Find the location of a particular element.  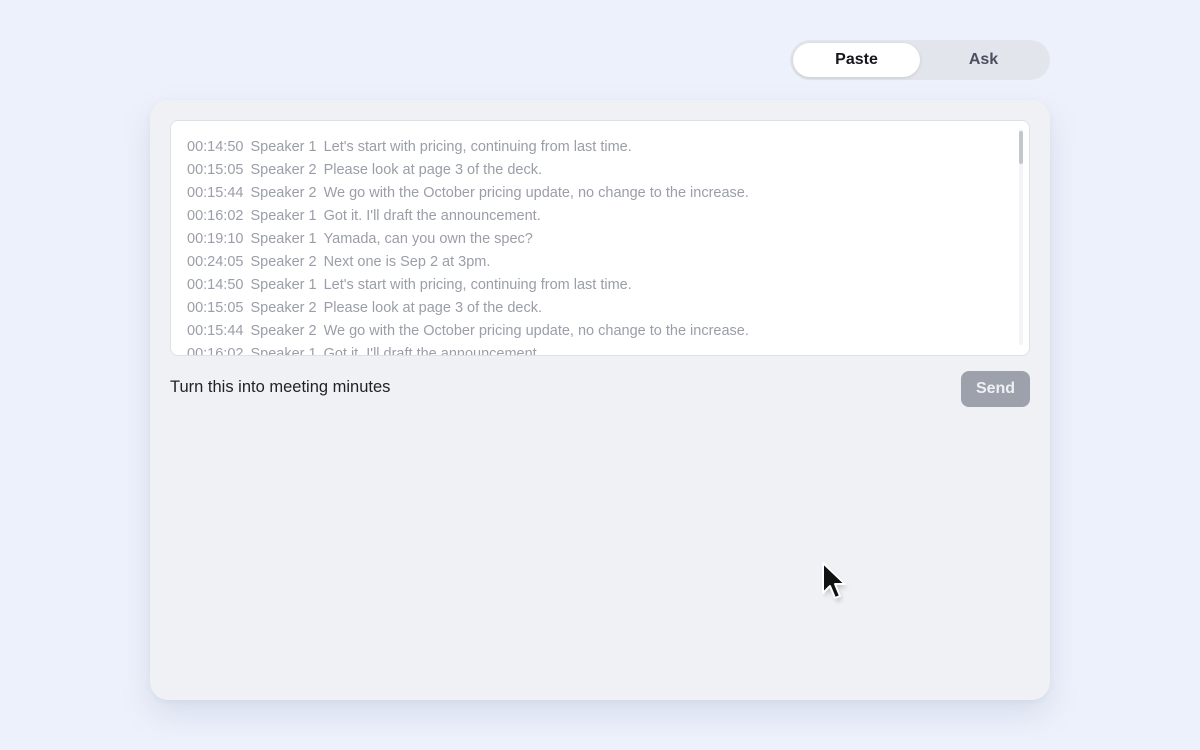

mode-toggle: Paste Ask is located at coordinates (920, 60).